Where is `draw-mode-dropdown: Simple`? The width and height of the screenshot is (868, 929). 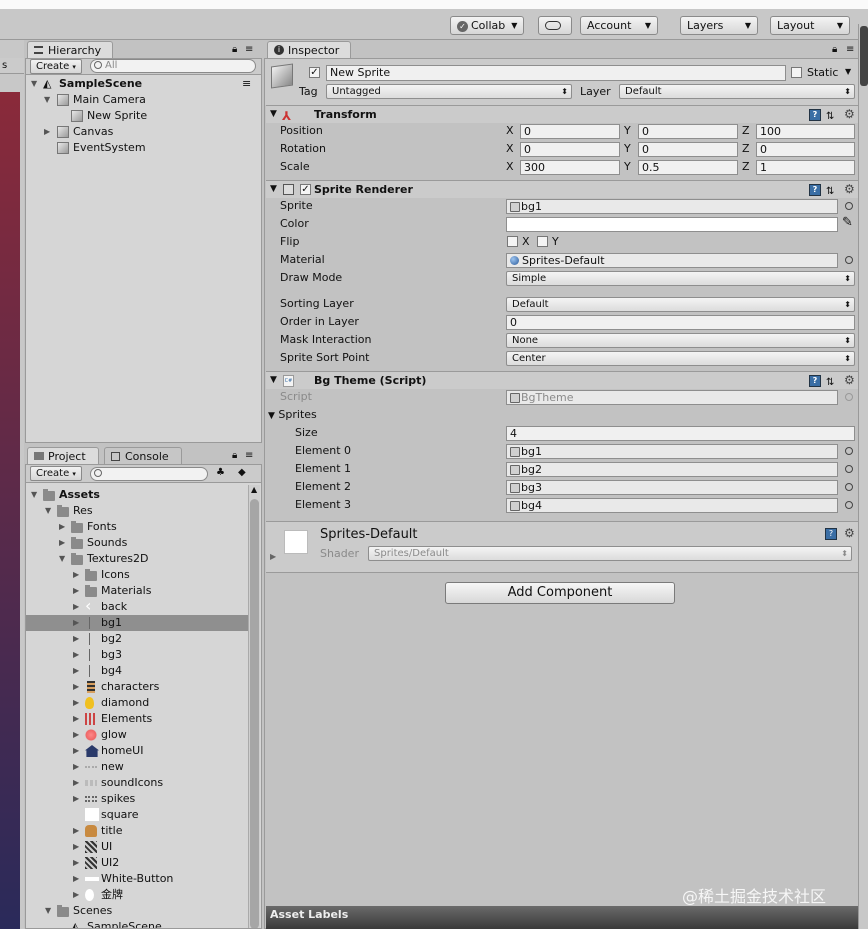
draw-mode-dropdown: Simple is located at coordinates (680, 278).